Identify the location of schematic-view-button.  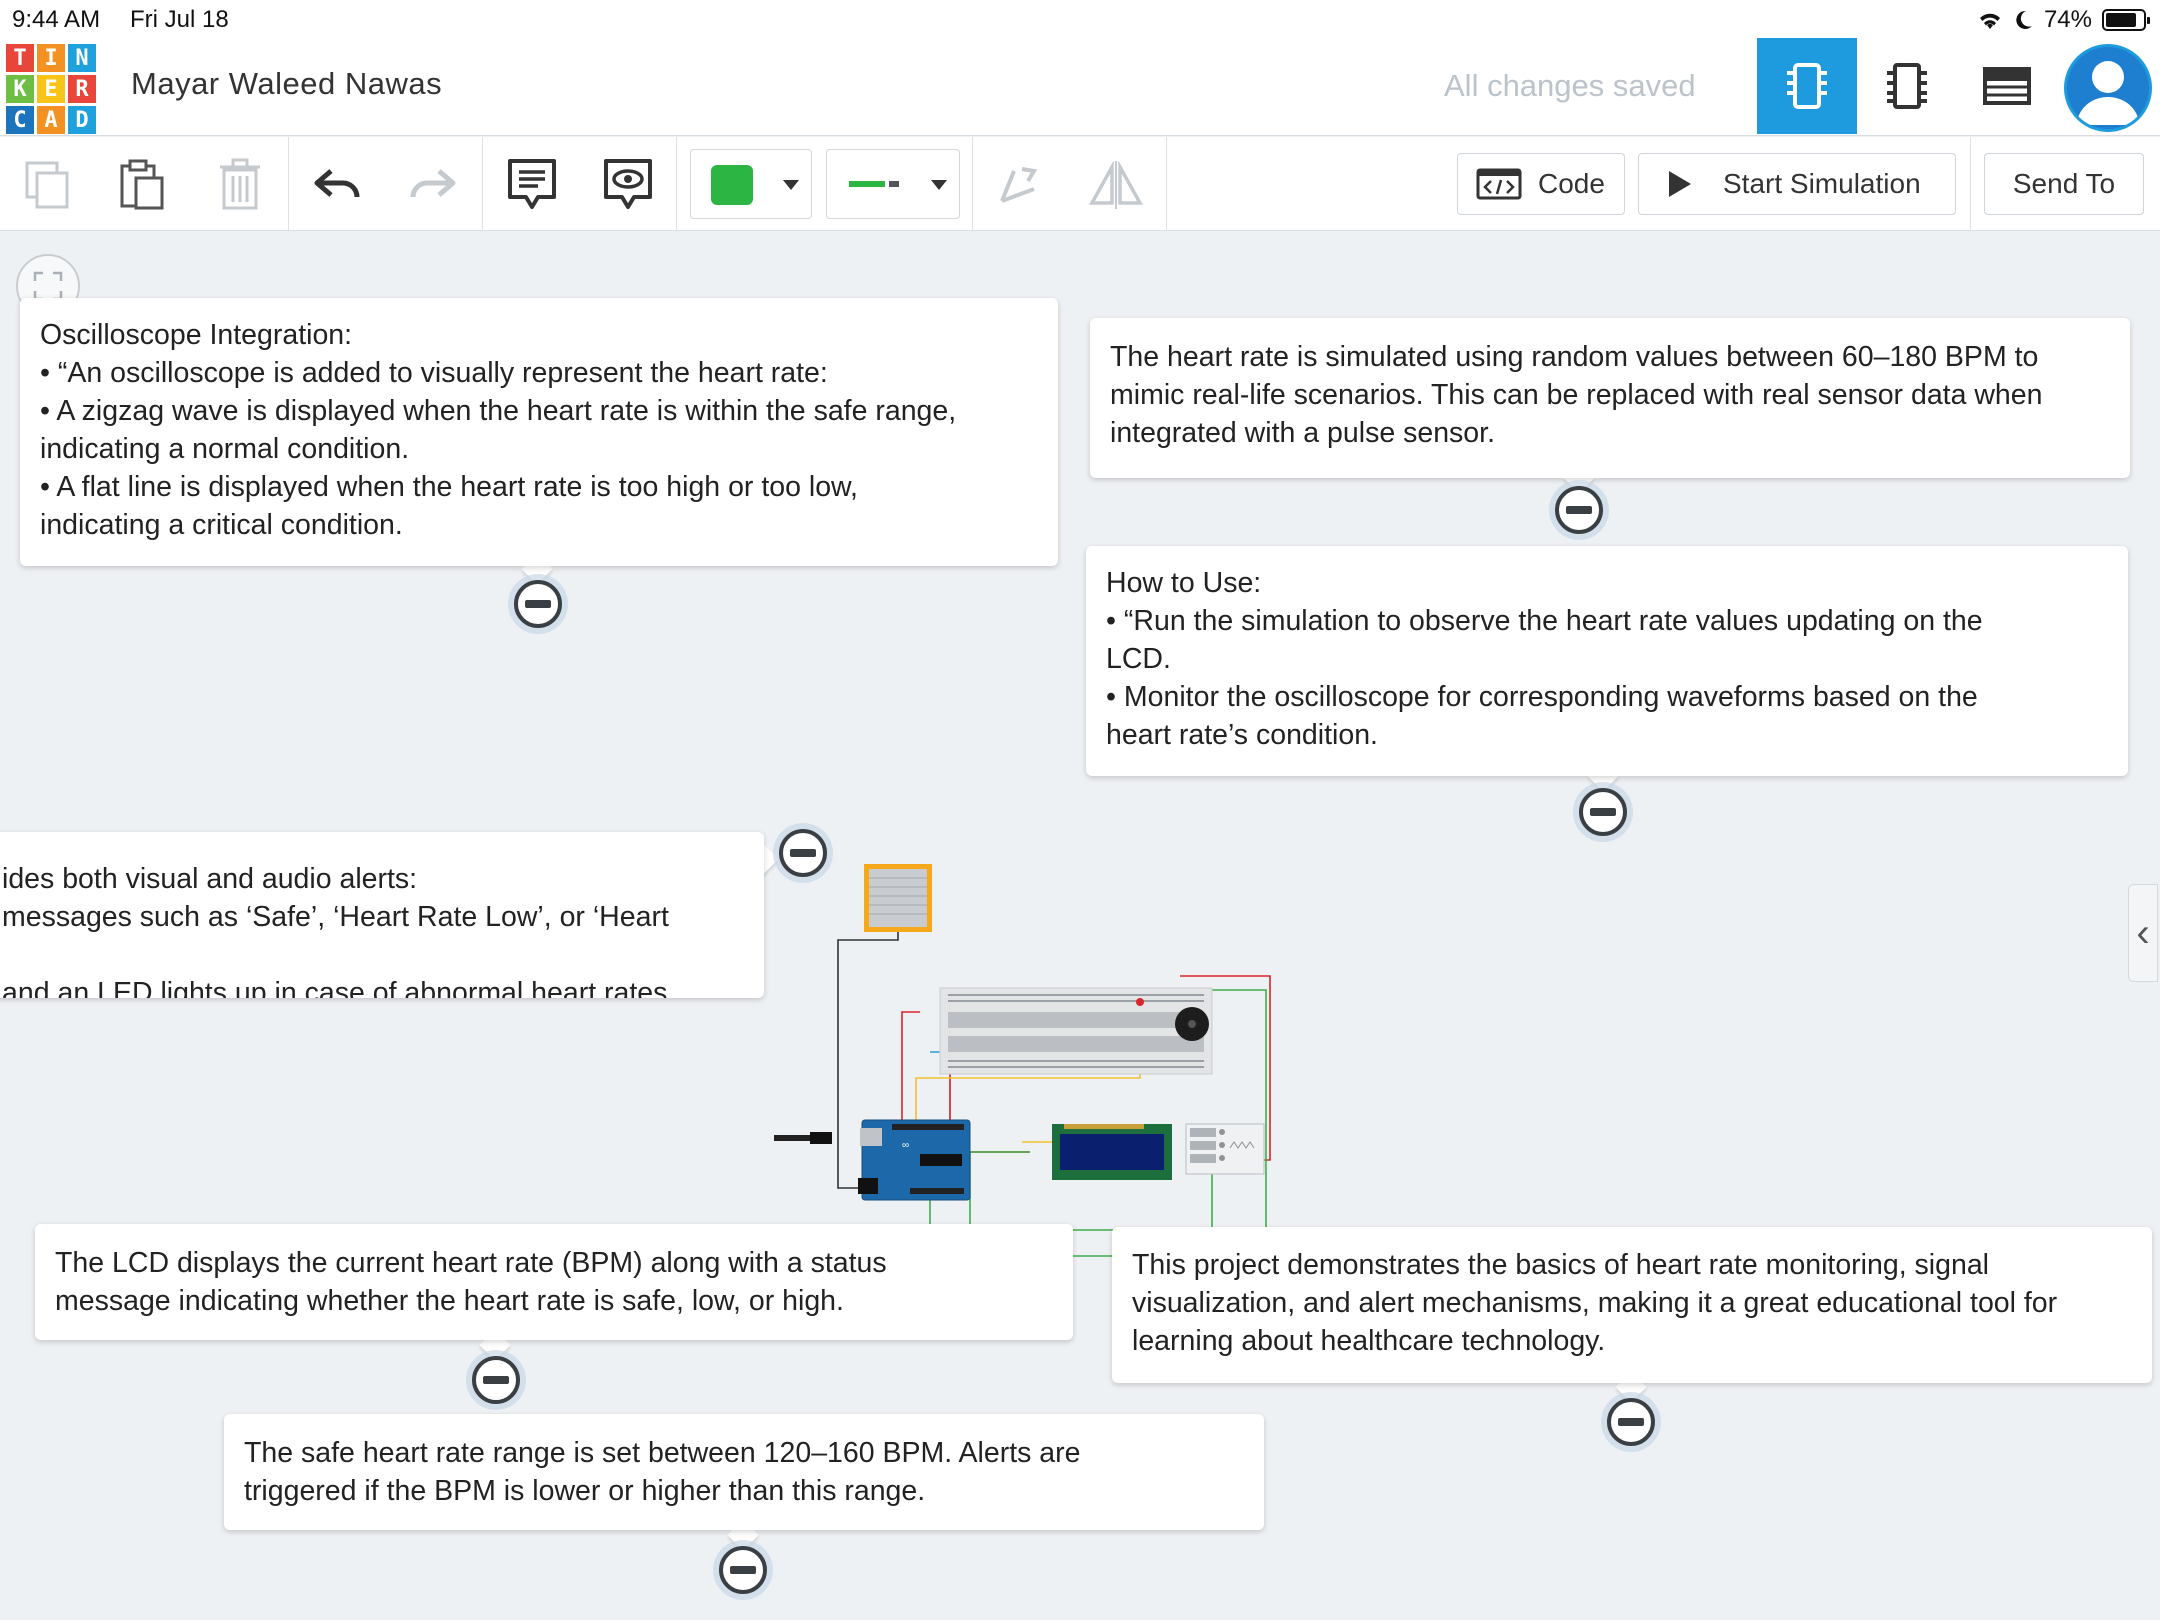
(1907, 86).